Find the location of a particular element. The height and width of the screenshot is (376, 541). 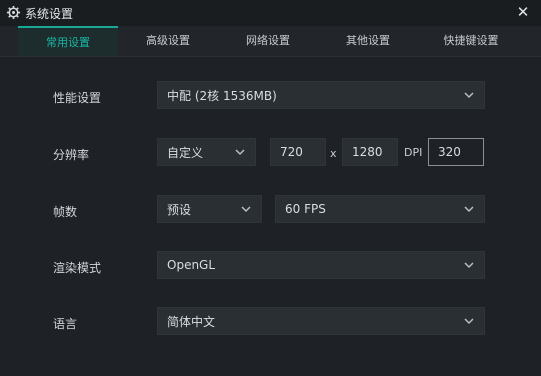

performance-select: 中配 (2核 1536MB) is located at coordinates (321, 95).